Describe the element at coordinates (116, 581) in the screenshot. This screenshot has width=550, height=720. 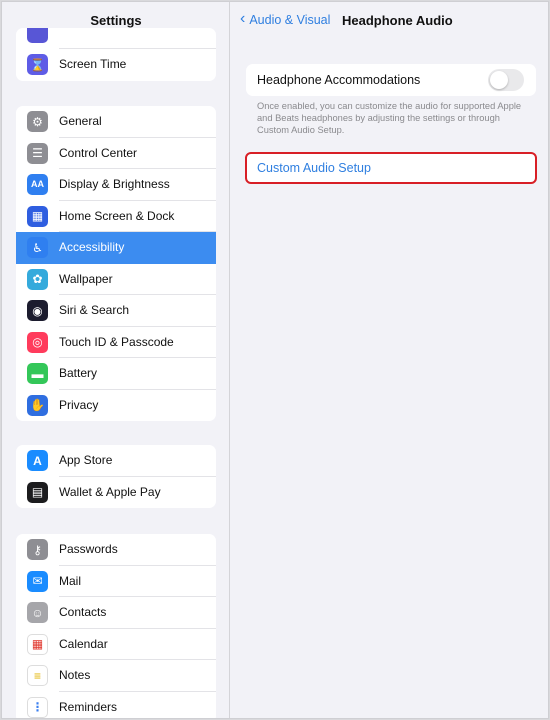
I see `sidebar-item-mail: ✉ Mail` at that location.